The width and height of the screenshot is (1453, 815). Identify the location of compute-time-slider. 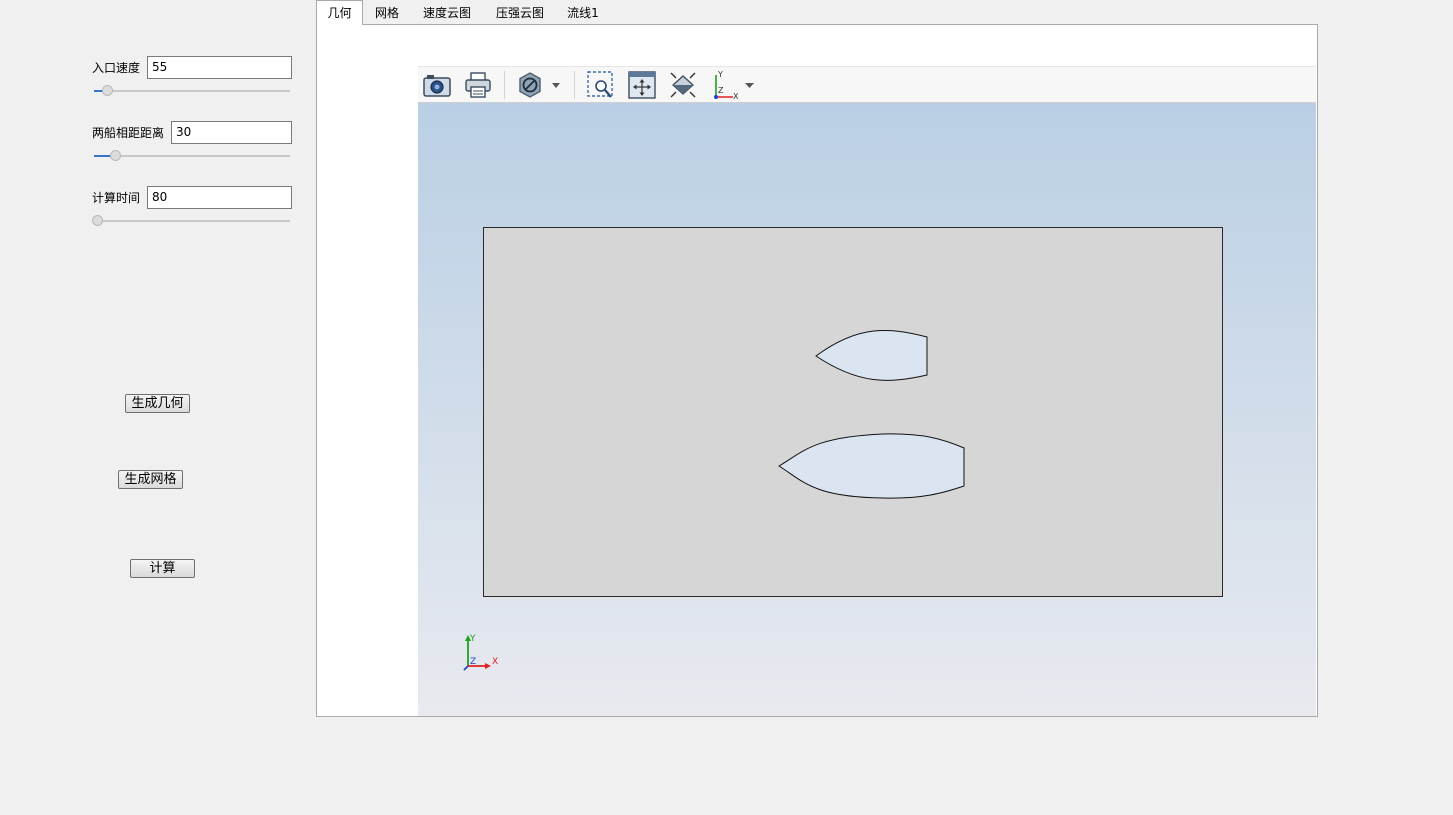
(191, 221).